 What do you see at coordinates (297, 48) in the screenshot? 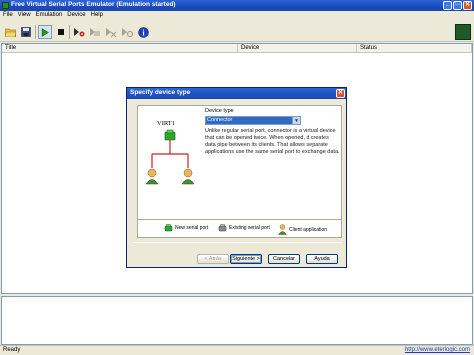
I see `column-device: Device` at bounding box center [297, 48].